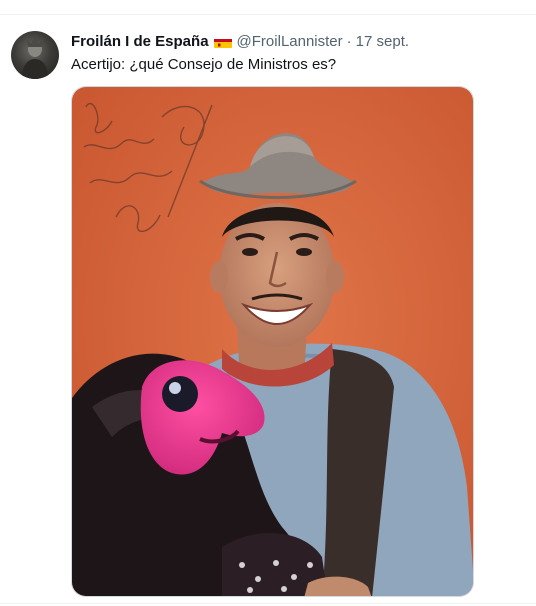 This screenshot has height=606, width=536. Describe the element at coordinates (290, 42) in the screenshot. I see `user-handle: @FroilLannister` at that location.